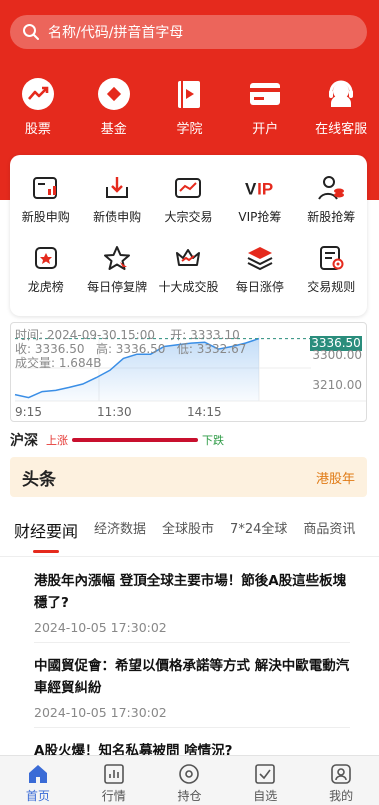 This screenshot has width=379, height=805. What do you see at coordinates (188, 258) in the screenshot?
I see `crown-icon` at bounding box center [188, 258].